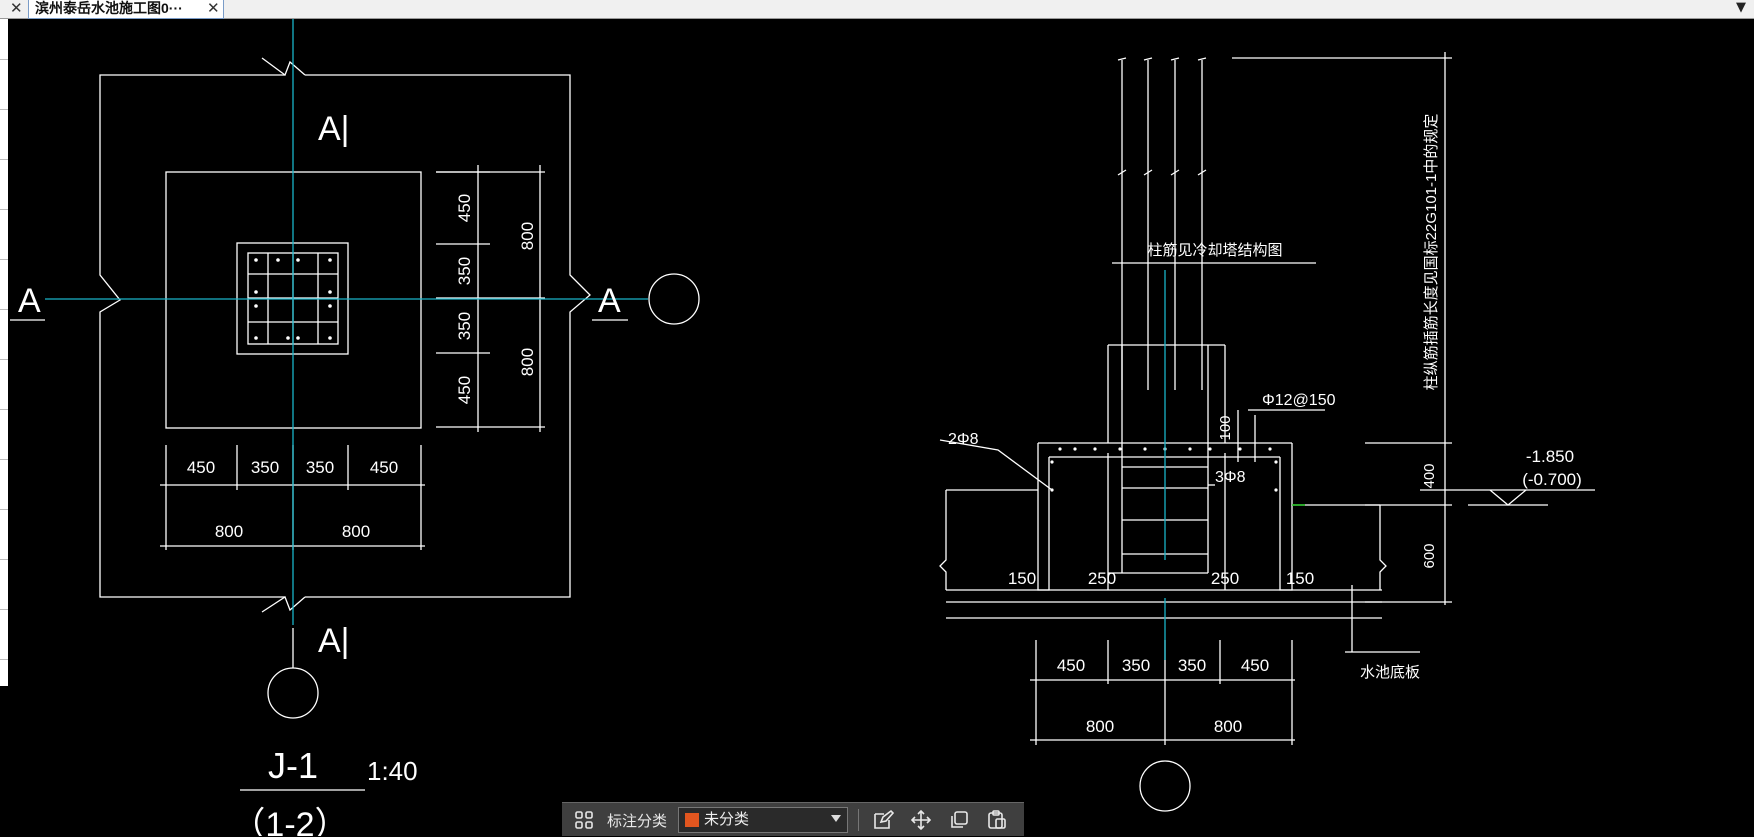 This screenshot has height=837, width=1754. I want to click on tab-drawing: 滨州泰岳水池施工图0··· ✕, so click(126, 9).